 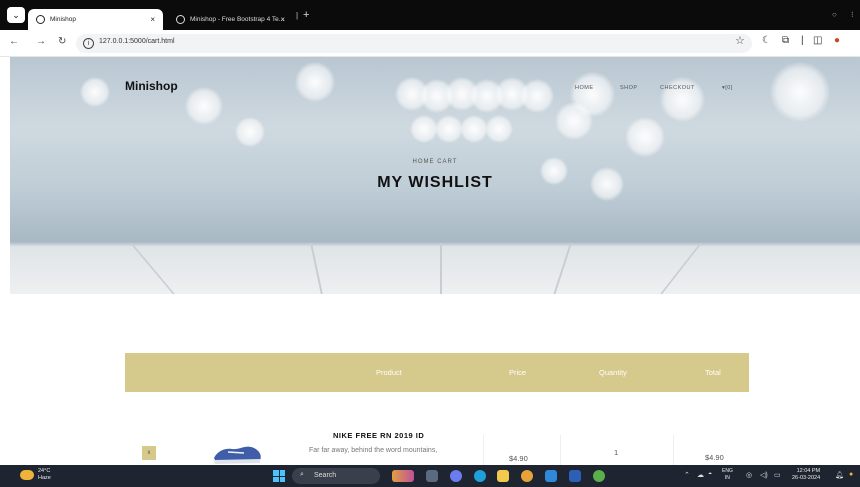 What do you see at coordinates (44, 478) in the screenshot?
I see `weather-desc: Haze` at bounding box center [44, 478].